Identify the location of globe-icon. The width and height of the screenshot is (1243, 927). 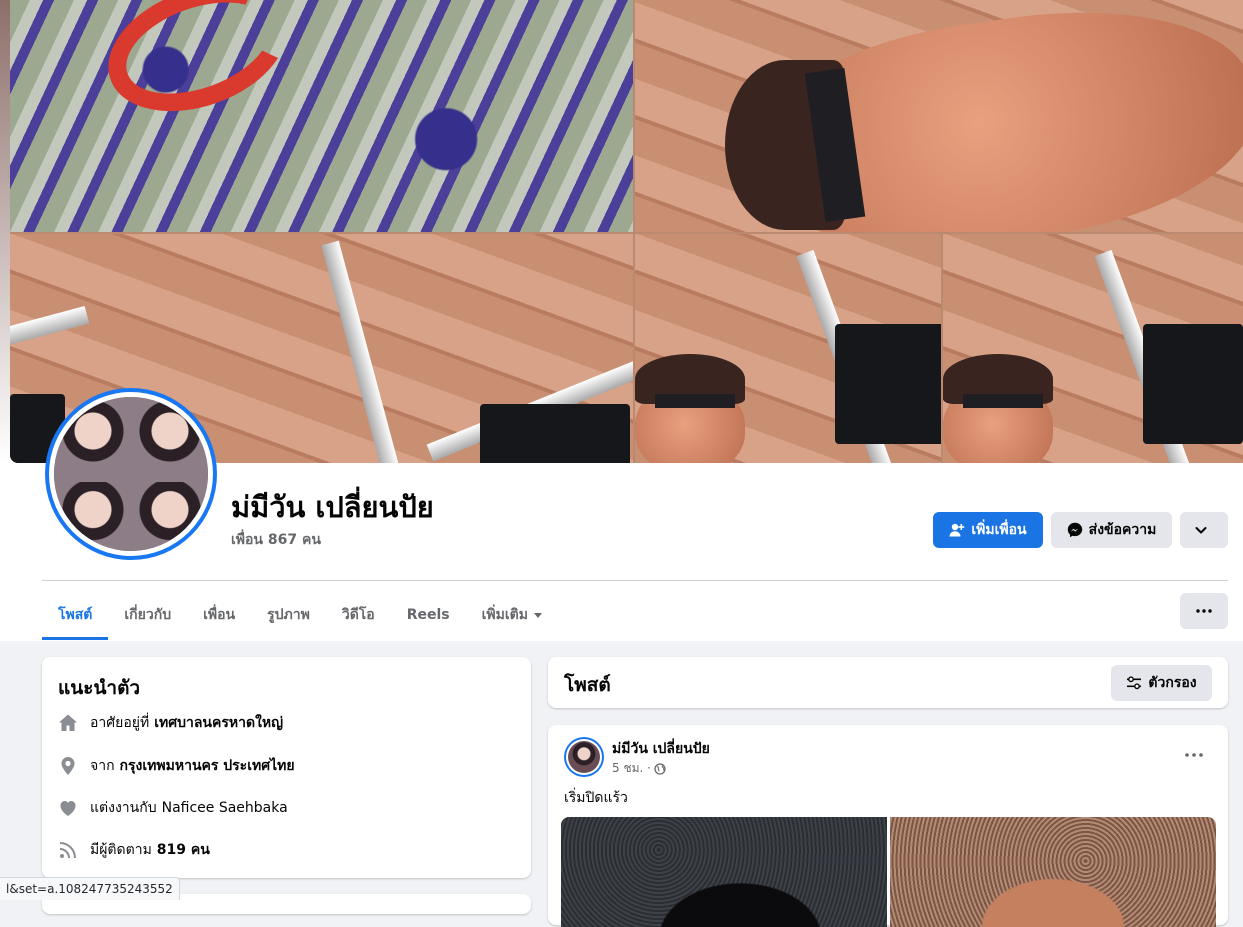
(660, 768).